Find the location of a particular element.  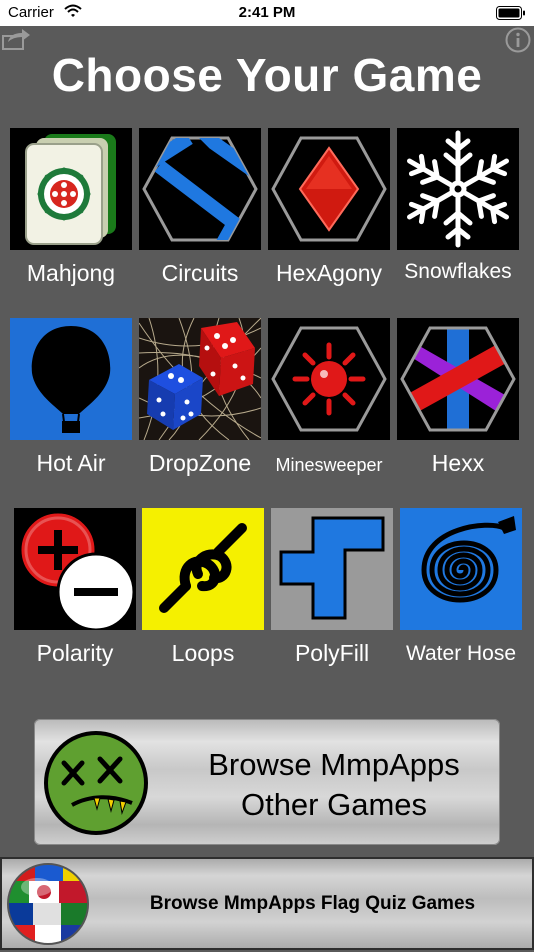

browse-other-games-button: Browse MmpApps Other Games is located at coordinates (267, 782).